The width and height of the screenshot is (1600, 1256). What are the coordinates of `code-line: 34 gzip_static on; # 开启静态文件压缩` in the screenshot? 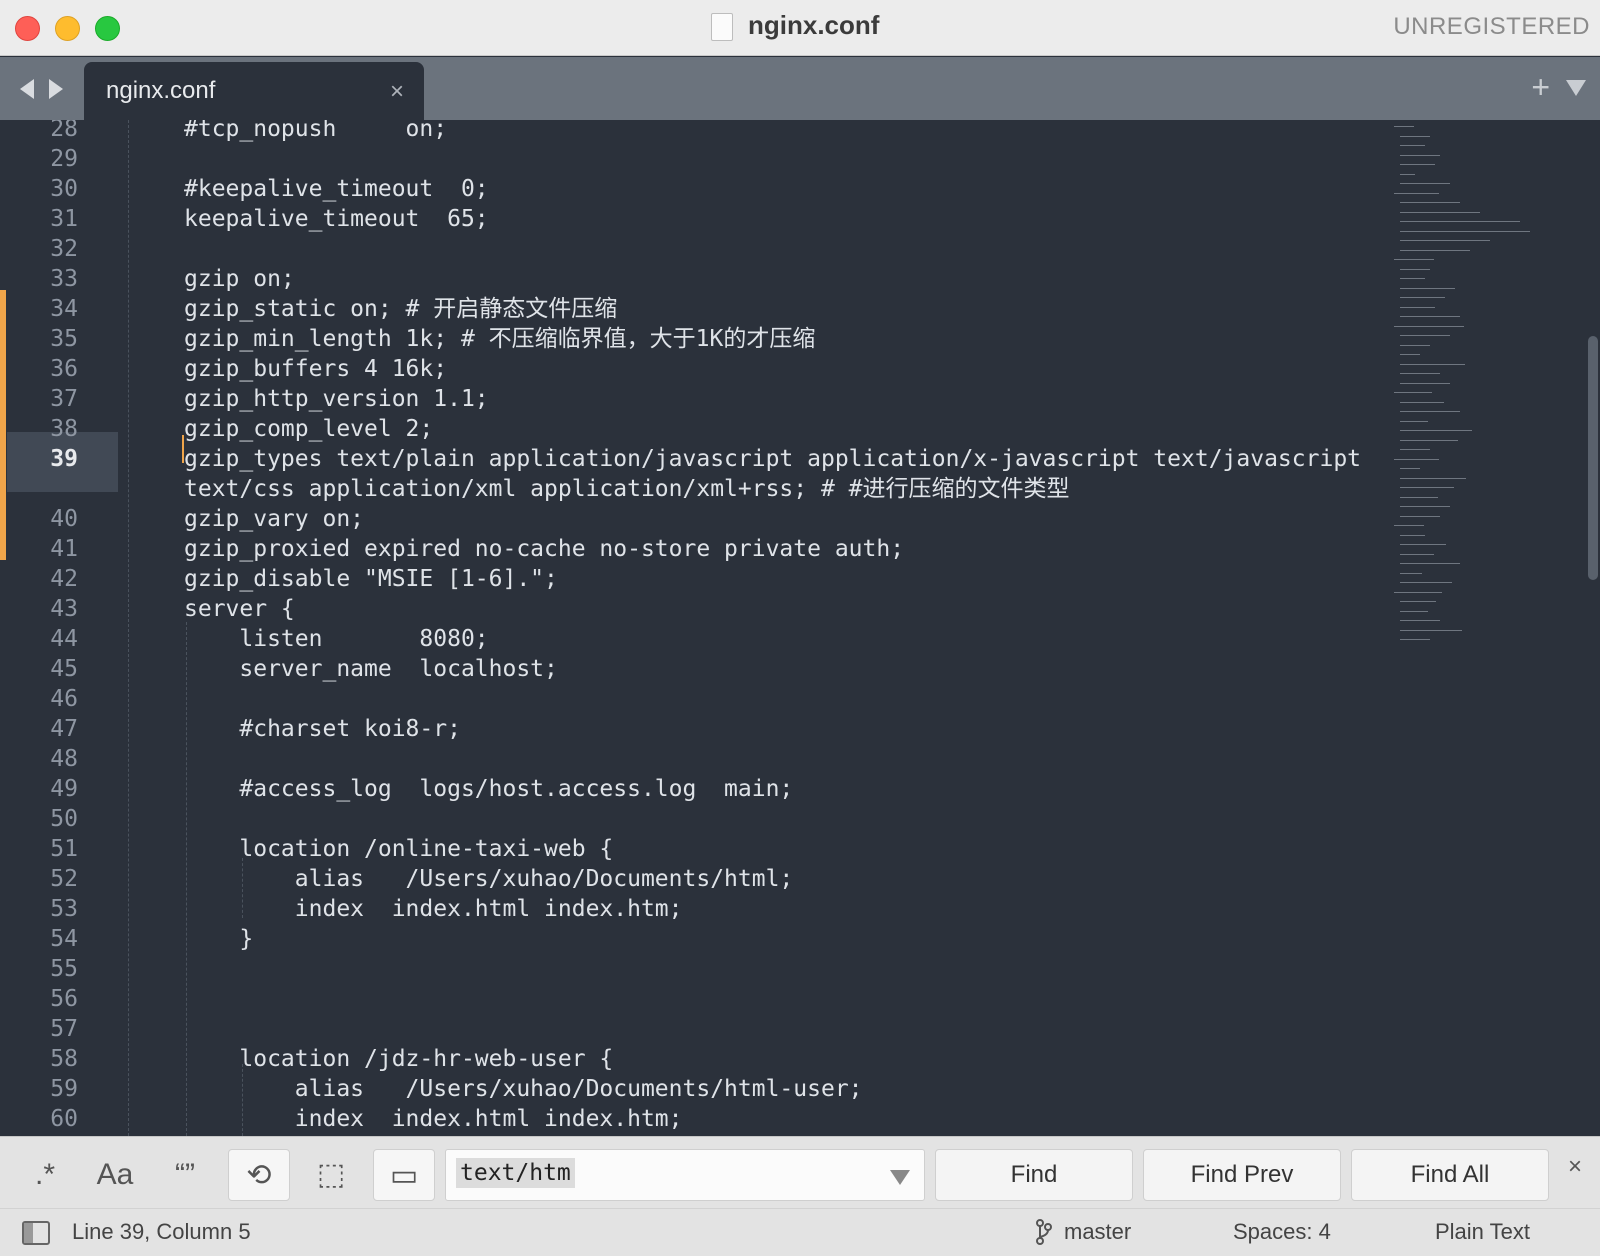 It's located at (690, 309).